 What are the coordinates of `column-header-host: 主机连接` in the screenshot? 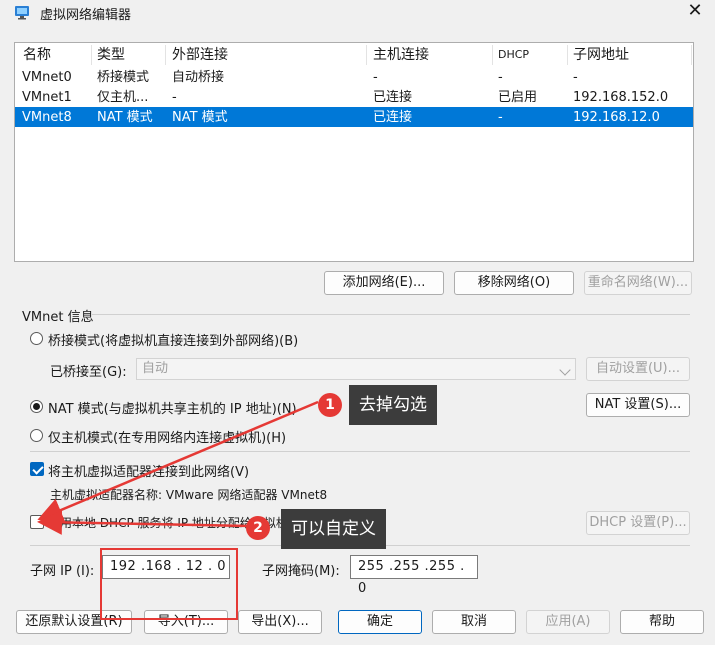 It's located at (401, 55).